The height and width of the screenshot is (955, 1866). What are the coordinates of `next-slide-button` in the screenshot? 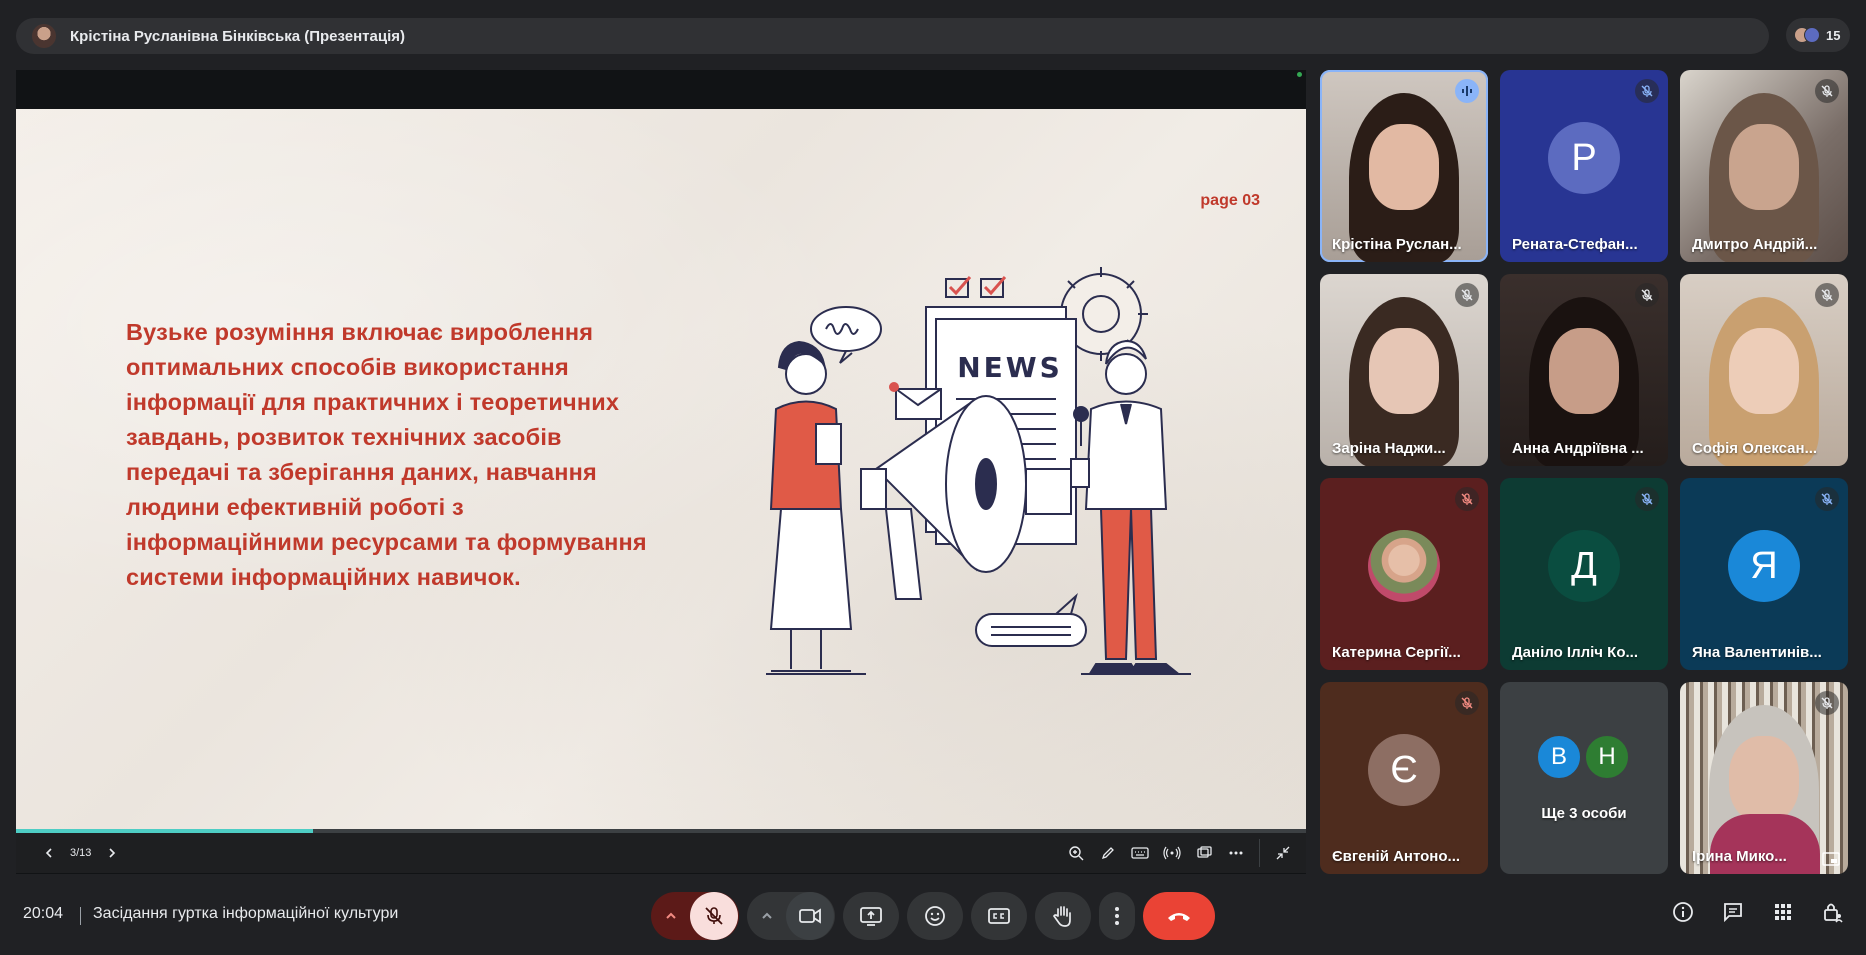 It's located at (112, 853).